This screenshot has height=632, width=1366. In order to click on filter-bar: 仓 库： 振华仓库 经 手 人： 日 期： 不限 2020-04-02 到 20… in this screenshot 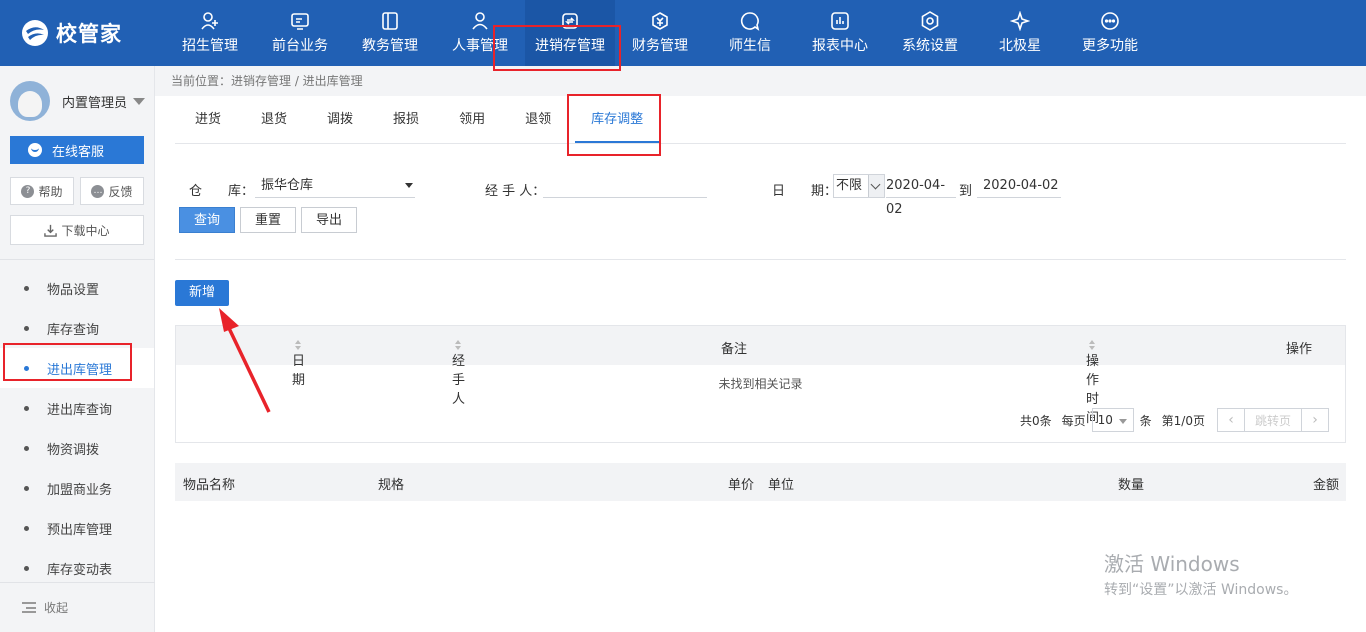, I will do `click(760, 195)`.